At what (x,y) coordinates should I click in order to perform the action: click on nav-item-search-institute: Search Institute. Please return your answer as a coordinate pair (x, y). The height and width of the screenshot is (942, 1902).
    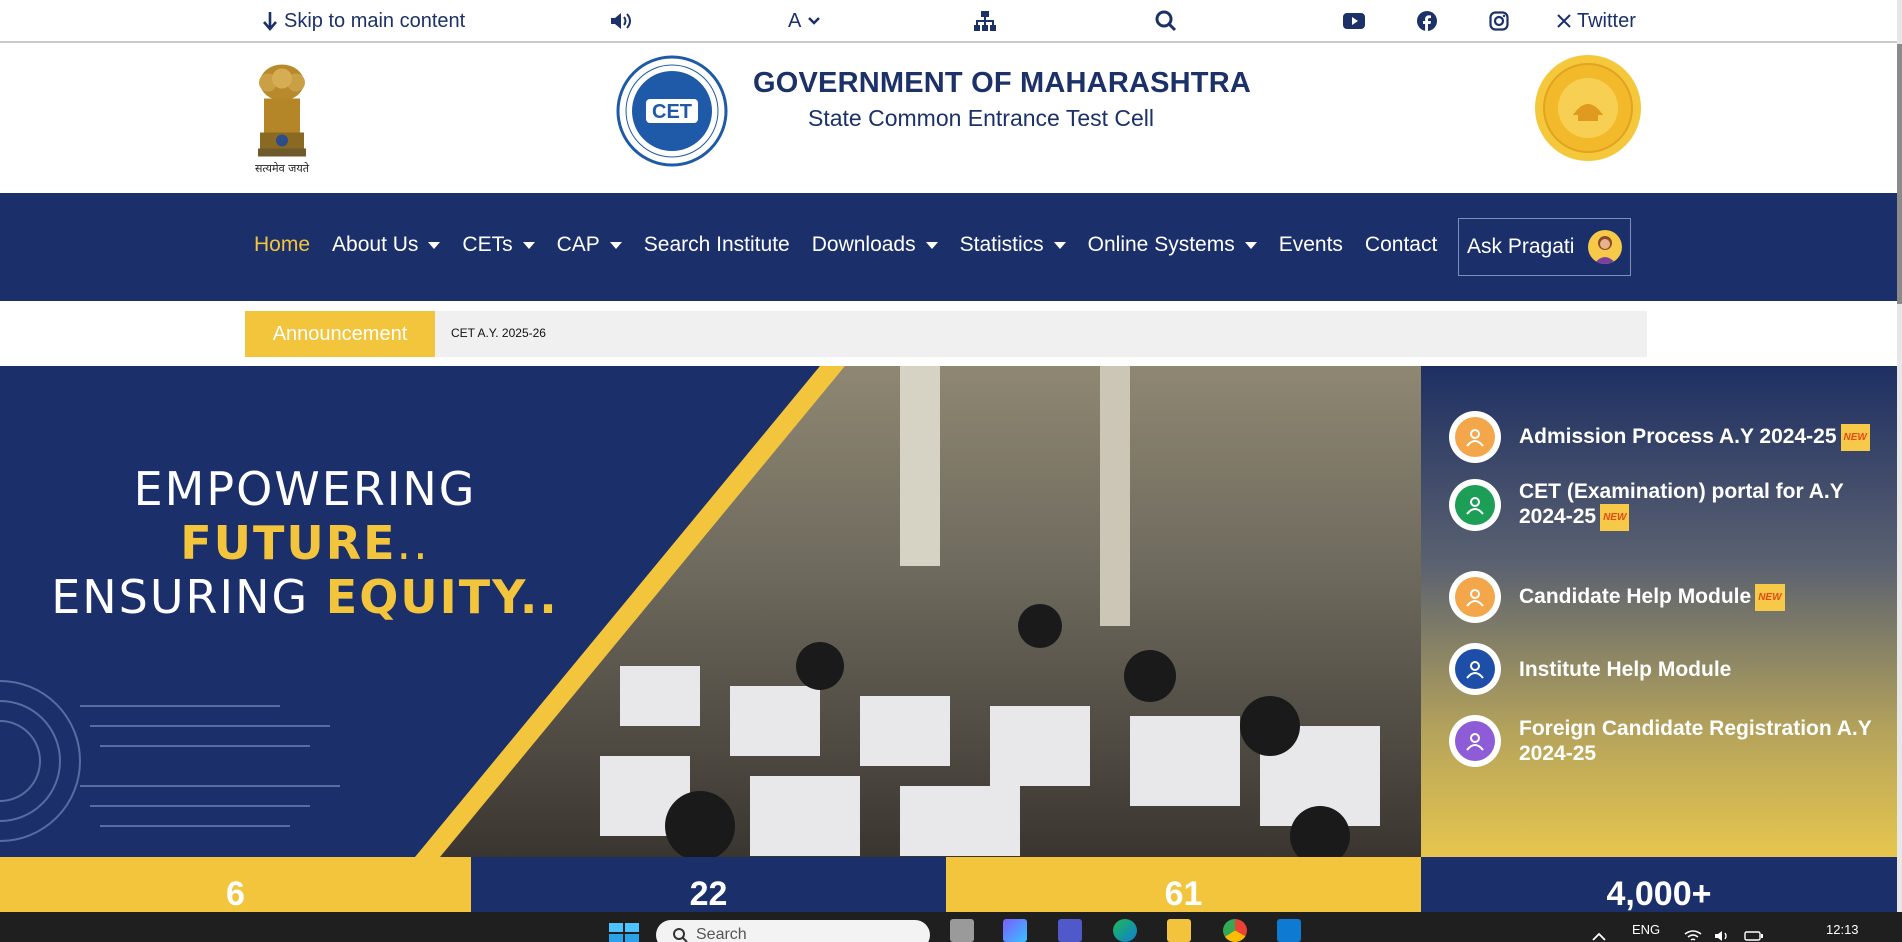
    Looking at the image, I should click on (717, 245).